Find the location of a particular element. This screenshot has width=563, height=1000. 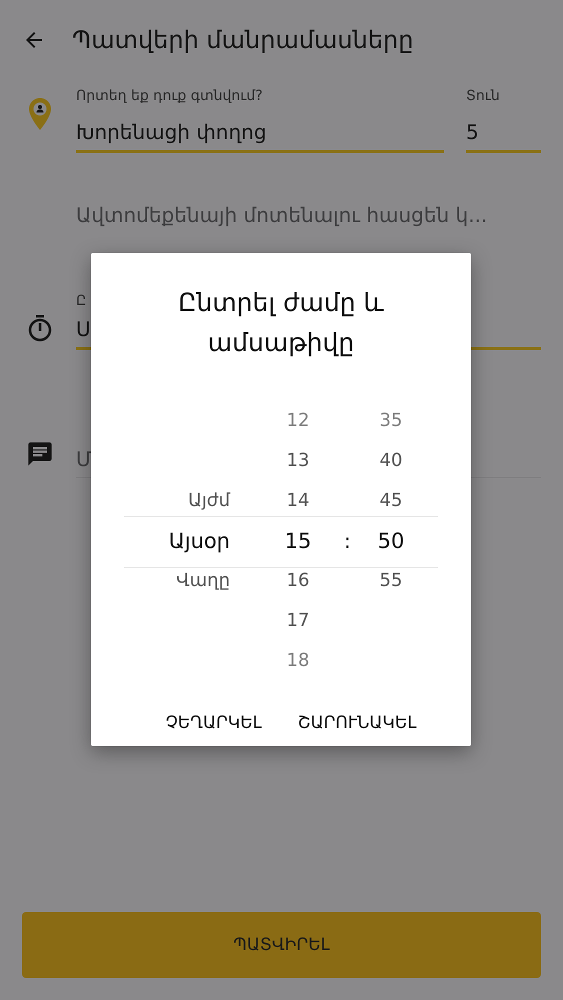

picker-option: 18 is located at coordinates (298, 661).